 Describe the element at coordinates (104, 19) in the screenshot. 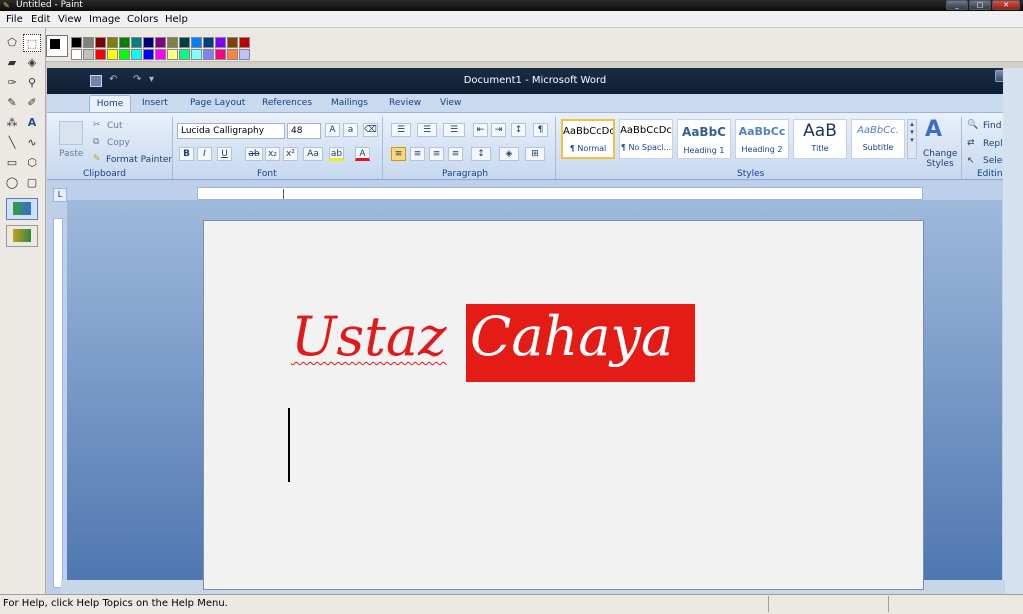

I see `menu-image: Image` at that location.